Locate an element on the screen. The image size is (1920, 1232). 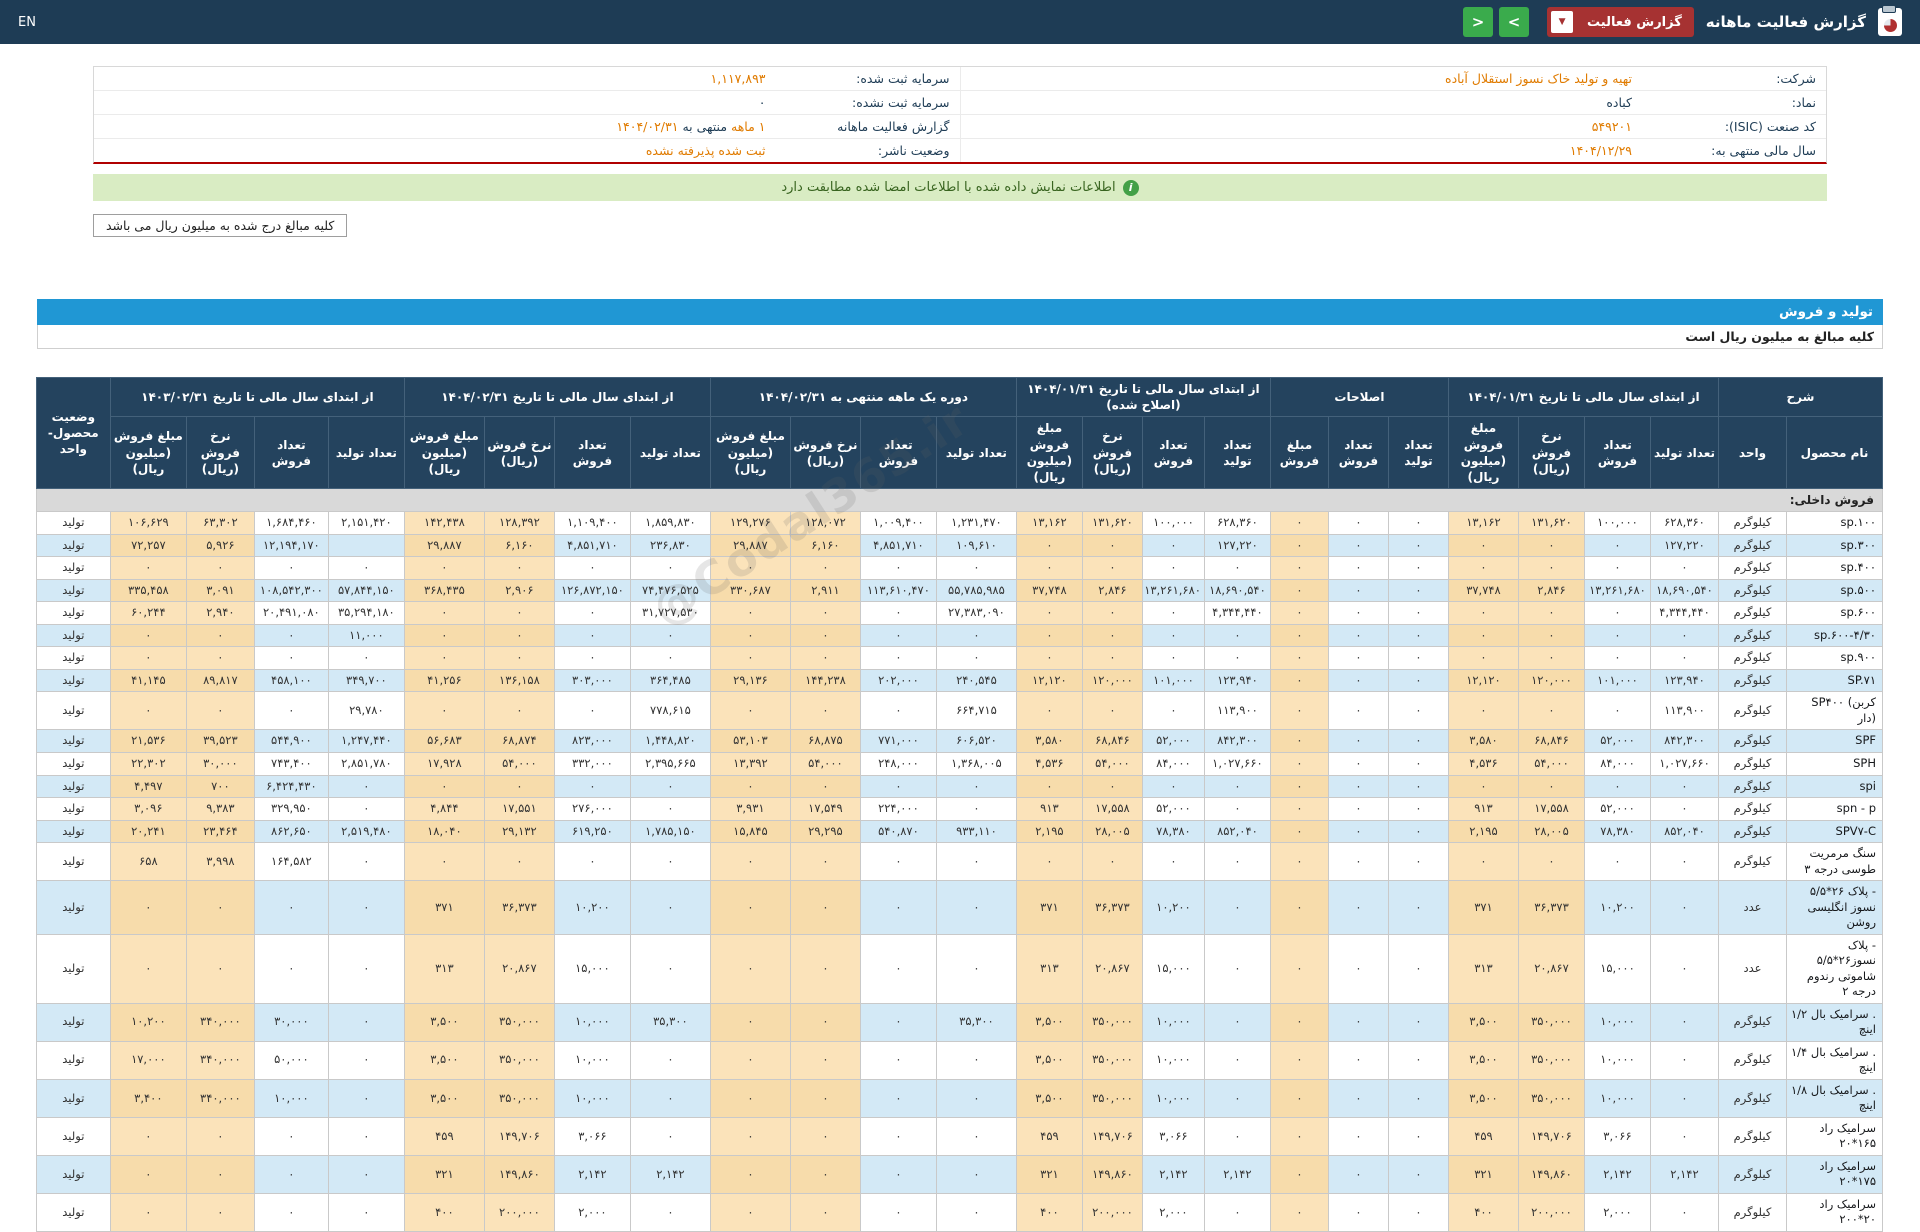
cell-value: ۶,۴۲۴,۴۳۰ is located at coordinates (291, 786).